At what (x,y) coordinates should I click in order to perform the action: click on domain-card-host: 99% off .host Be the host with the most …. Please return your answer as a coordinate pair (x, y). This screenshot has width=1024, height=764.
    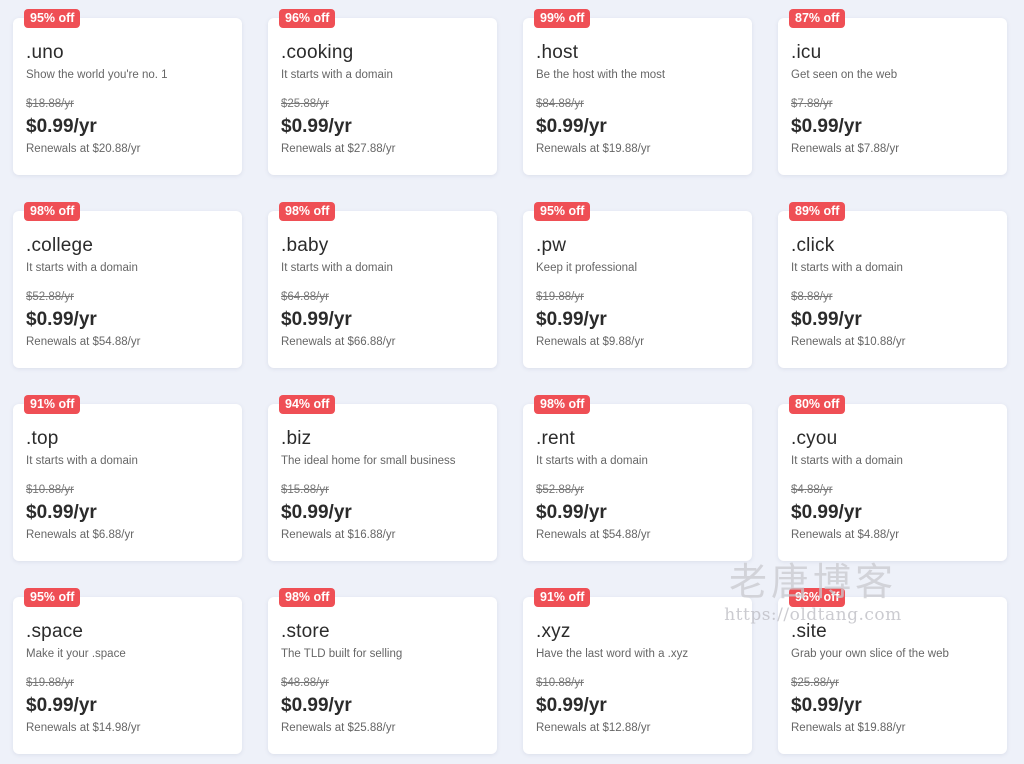
    Looking at the image, I should click on (637, 92).